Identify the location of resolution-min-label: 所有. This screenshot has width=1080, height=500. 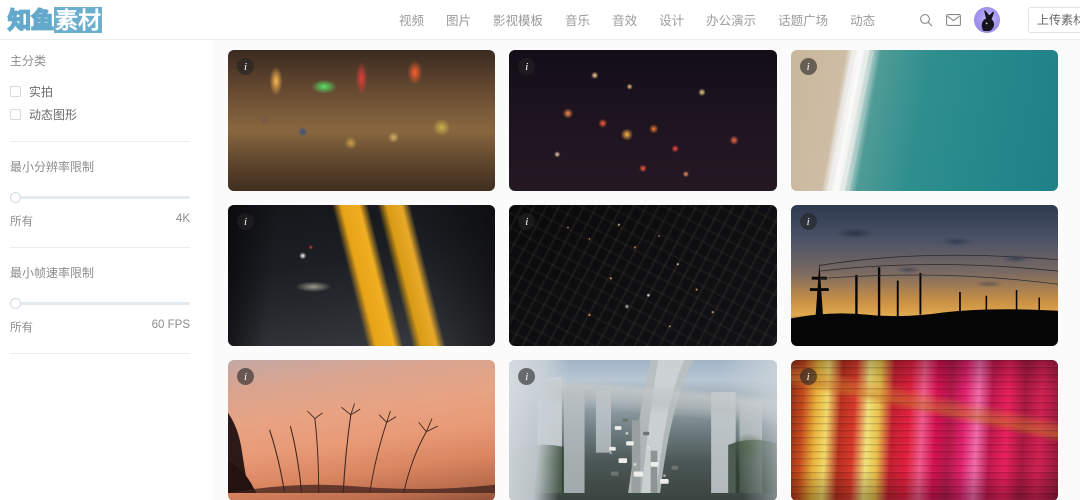
(21, 222).